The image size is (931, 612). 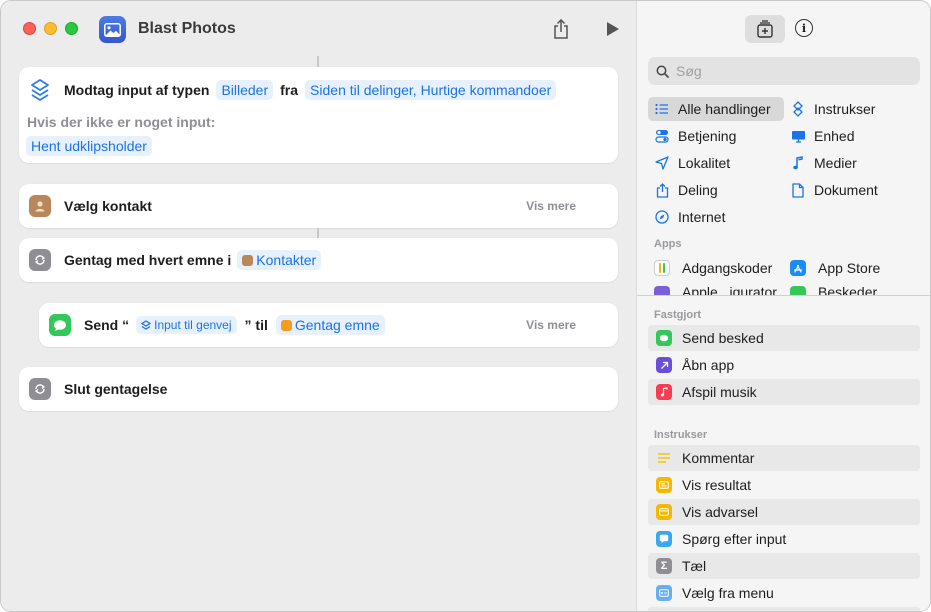 I want to click on toggle-icon, so click(x=662, y=136).